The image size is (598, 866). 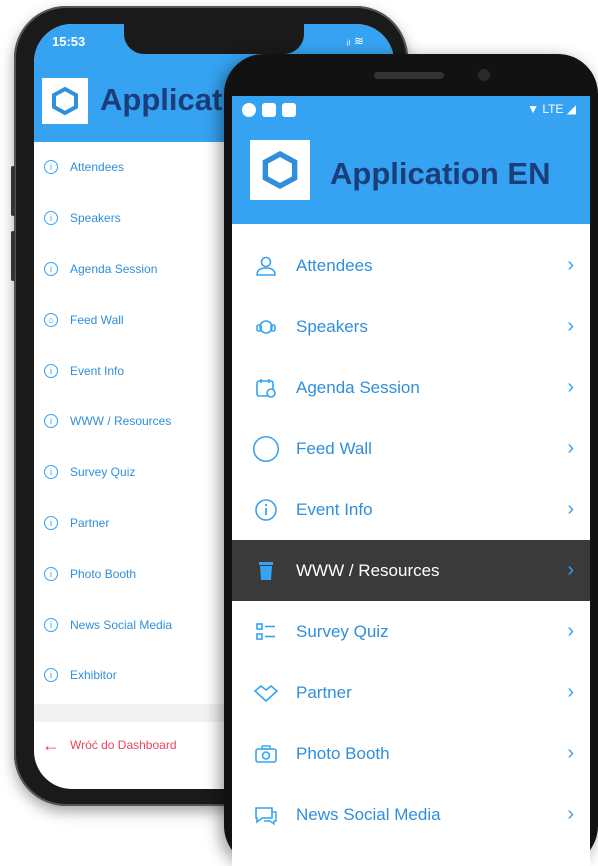 I want to click on menu-item-feed-wall: Feed Wall ›, so click(x=411, y=448).